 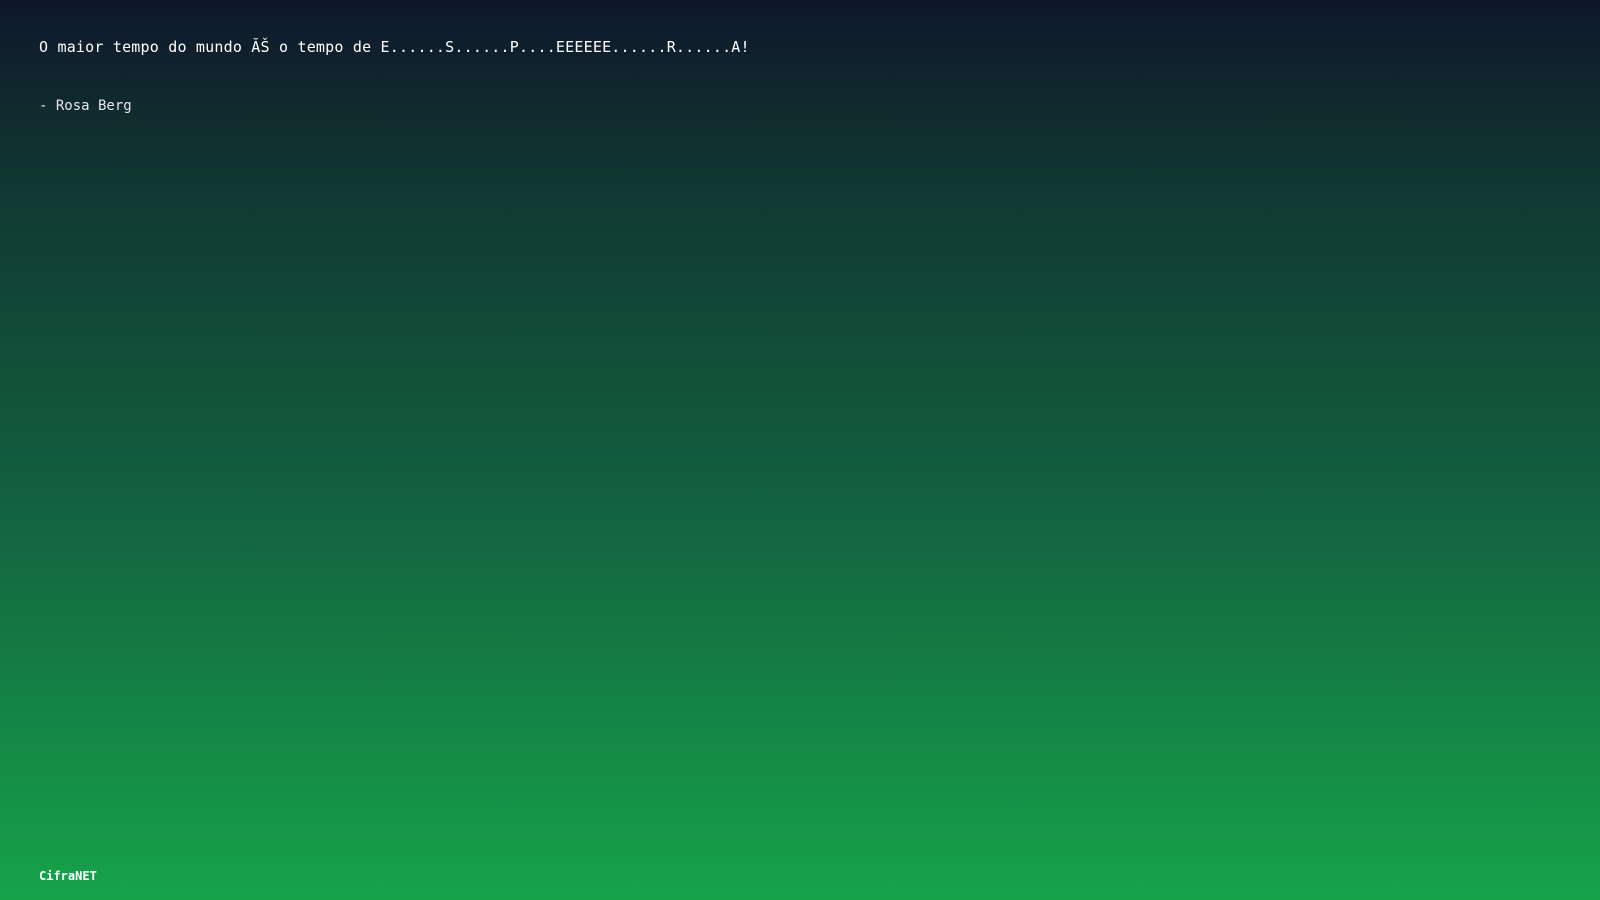 I want to click on brand-label: CifraNET, so click(x=68, y=876).